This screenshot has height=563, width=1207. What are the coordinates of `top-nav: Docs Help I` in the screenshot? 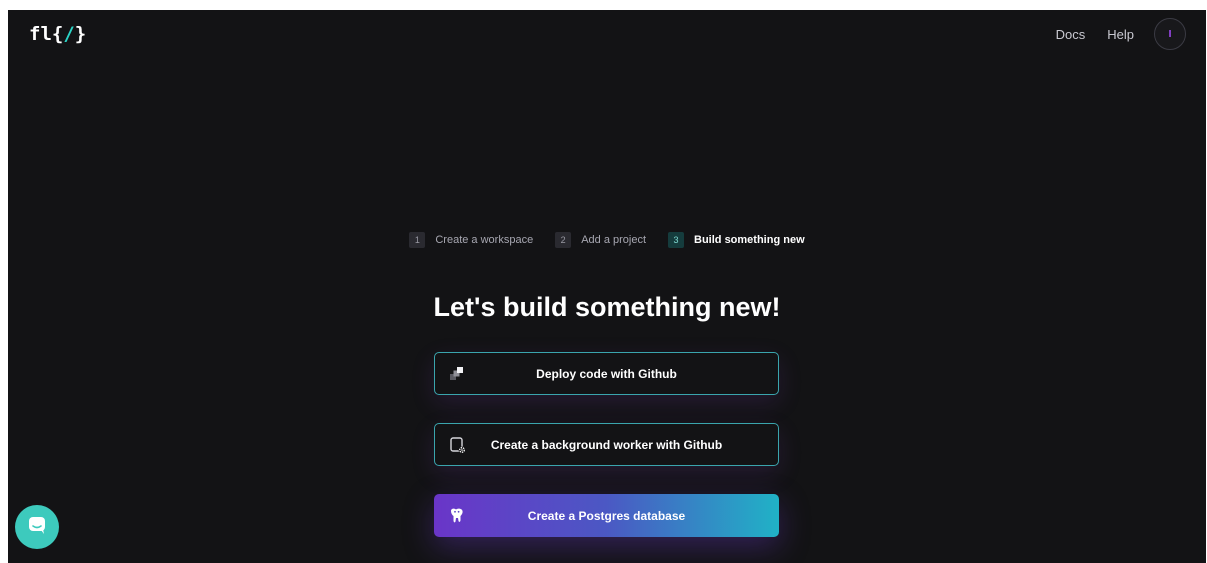 It's located at (1121, 34).